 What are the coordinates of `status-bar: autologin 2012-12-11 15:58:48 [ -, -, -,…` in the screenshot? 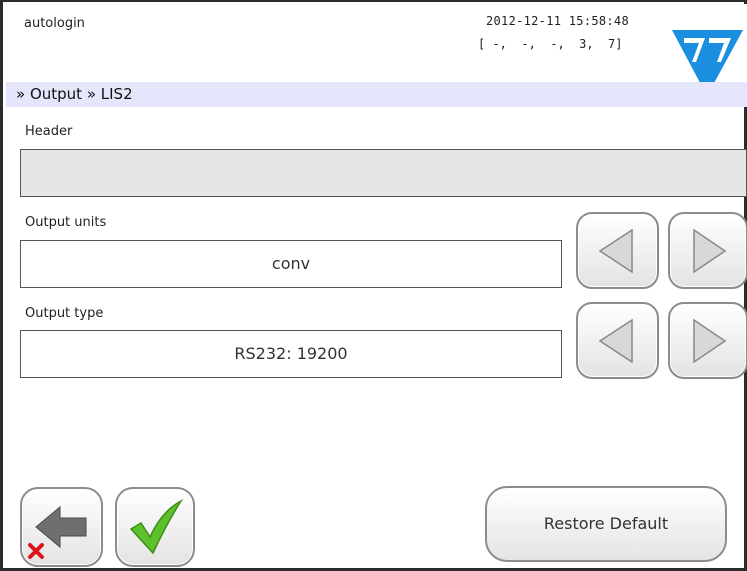 It's located at (376, 43).